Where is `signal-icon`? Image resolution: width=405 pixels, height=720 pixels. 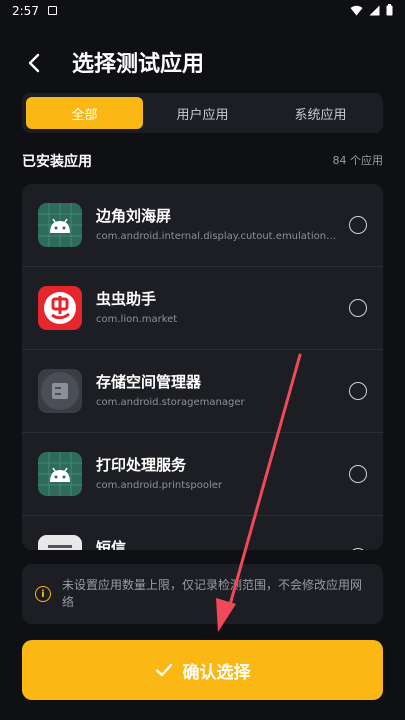
signal-icon is located at coordinates (374, 10).